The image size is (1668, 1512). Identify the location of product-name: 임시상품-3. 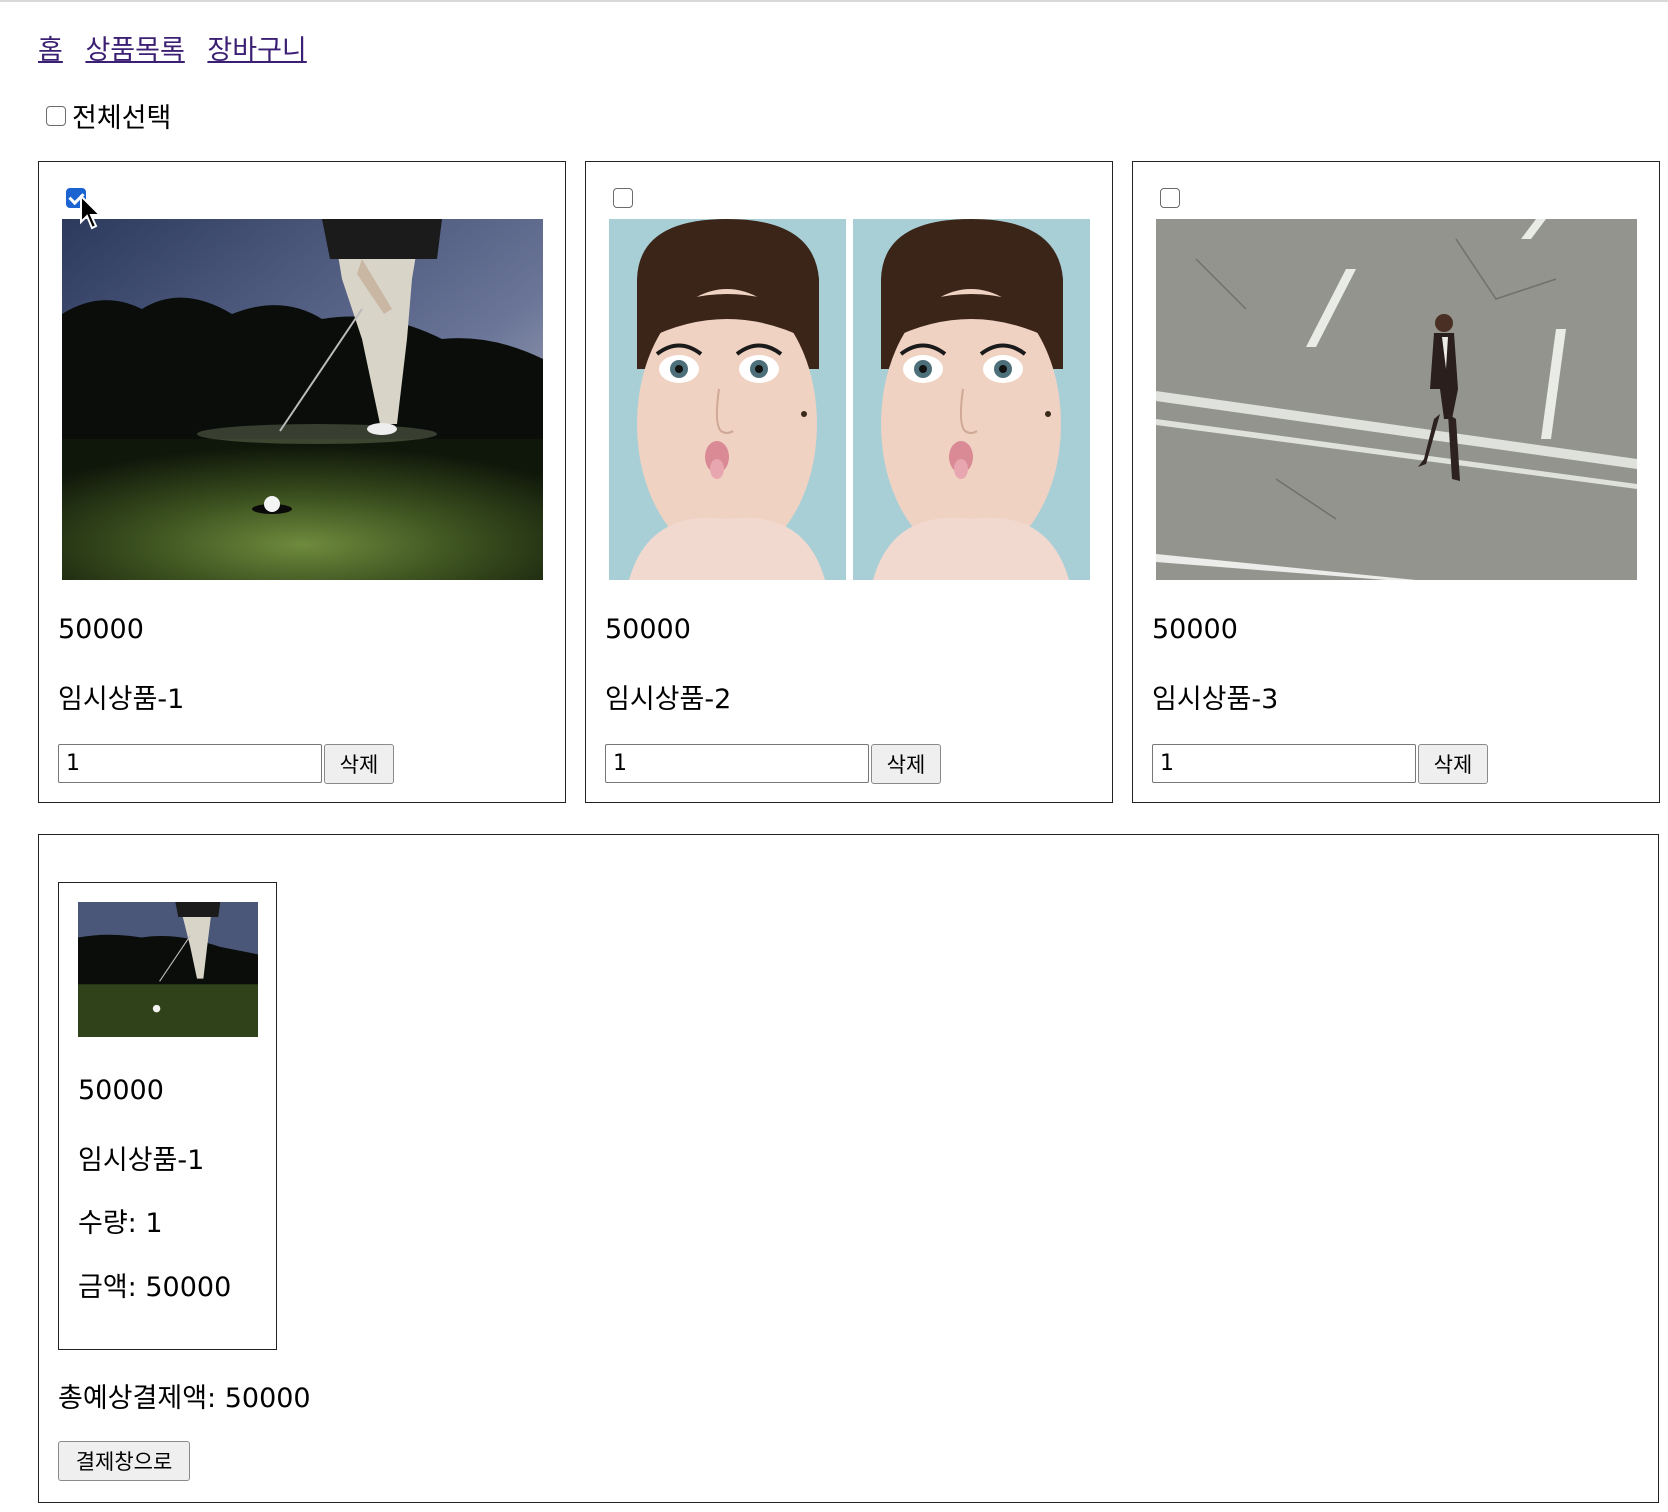
(1215, 699).